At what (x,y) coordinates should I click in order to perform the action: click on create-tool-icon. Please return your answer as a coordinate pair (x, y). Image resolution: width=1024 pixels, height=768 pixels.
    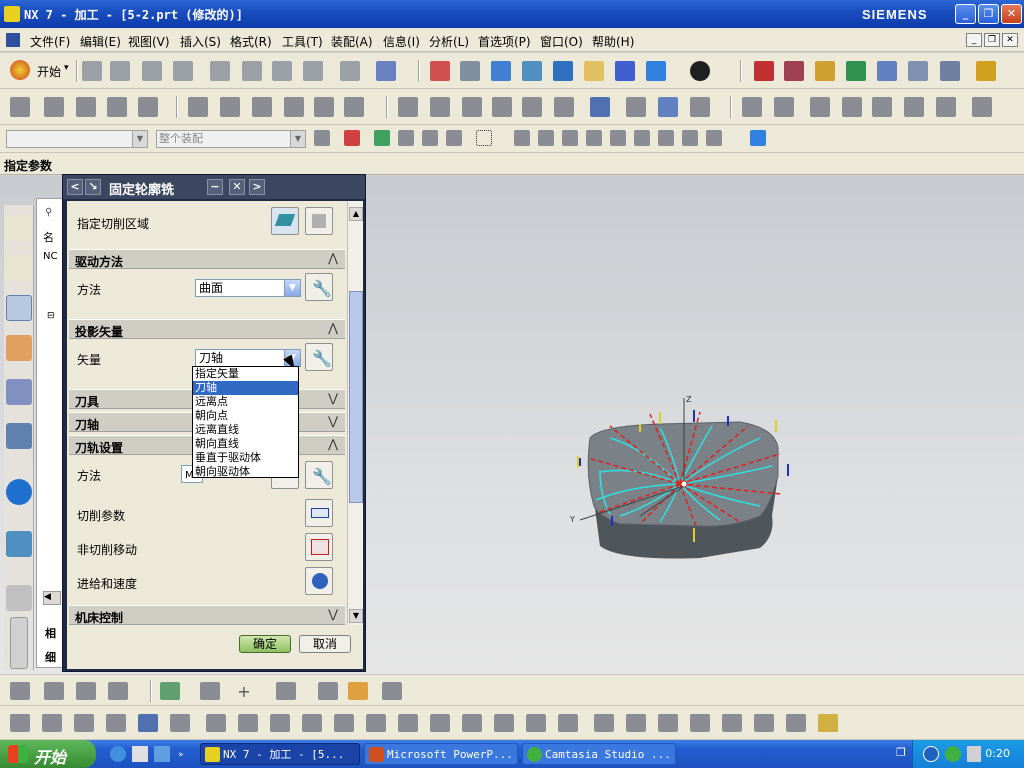
    Looking at the image, I should click on (856, 71).